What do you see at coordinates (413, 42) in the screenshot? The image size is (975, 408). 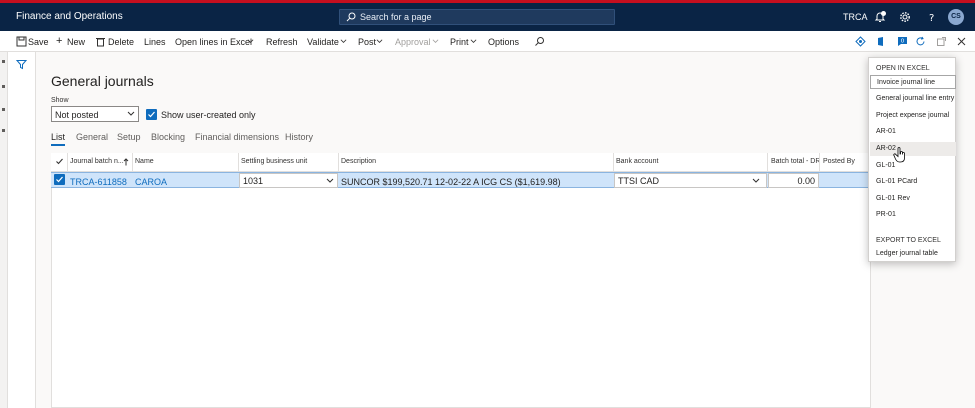 I see `approval-button: Approval` at bounding box center [413, 42].